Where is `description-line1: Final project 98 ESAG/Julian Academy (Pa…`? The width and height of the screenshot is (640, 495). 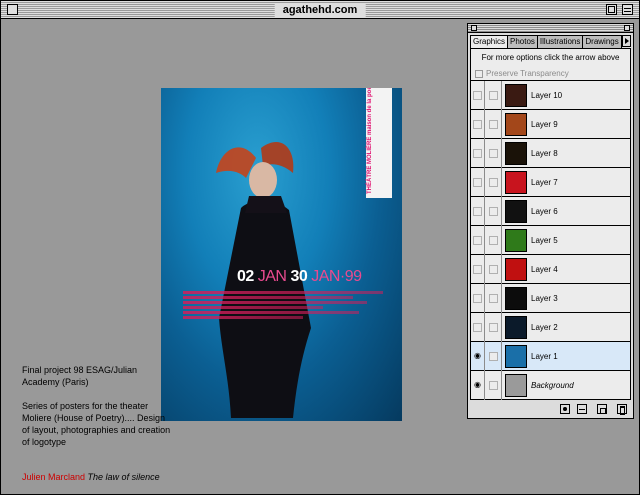 description-line1: Final project 98 ESAG/Julian Academy (Pa… is located at coordinates (80, 376).